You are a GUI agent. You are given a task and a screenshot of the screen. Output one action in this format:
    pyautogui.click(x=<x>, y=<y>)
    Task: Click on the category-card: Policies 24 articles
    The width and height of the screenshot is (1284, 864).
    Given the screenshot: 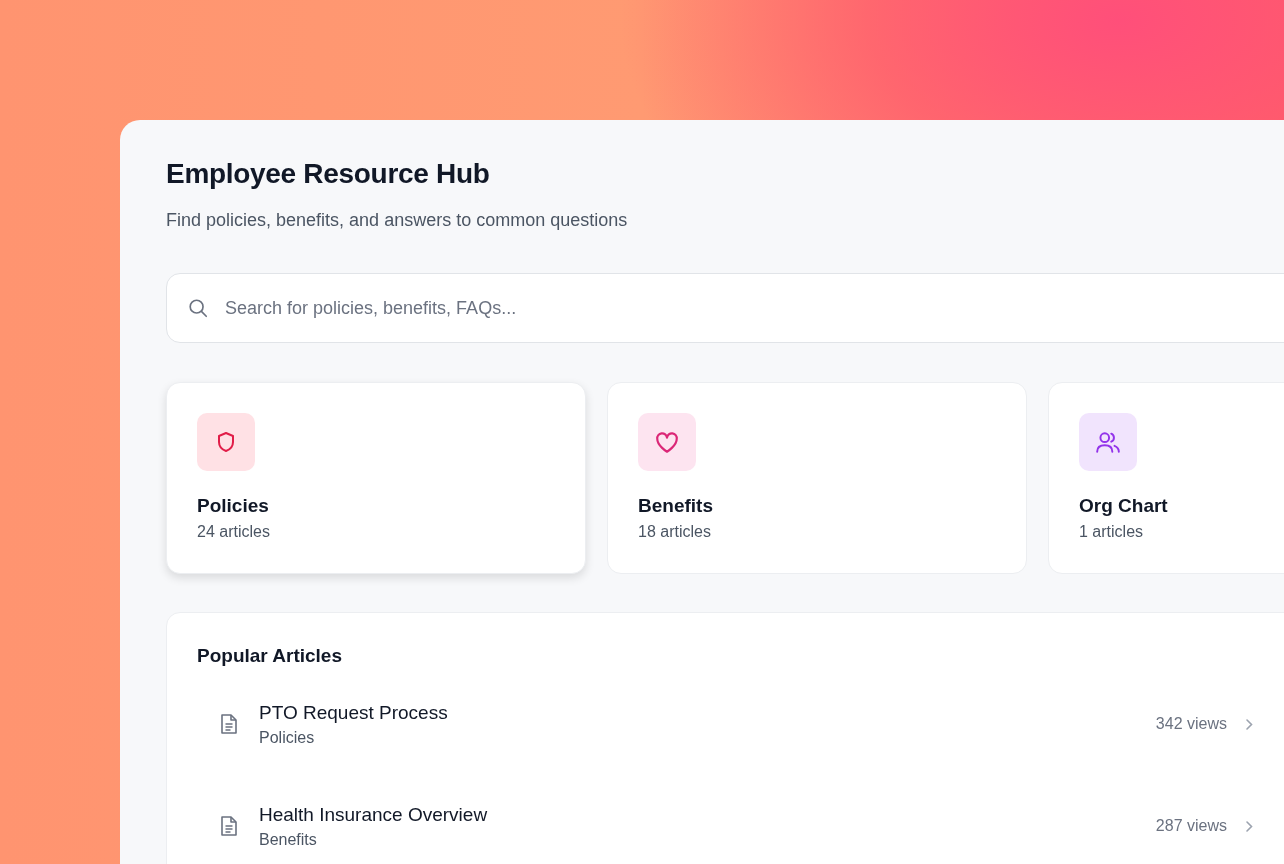 What is the action you would take?
    pyautogui.click(x=376, y=478)
    